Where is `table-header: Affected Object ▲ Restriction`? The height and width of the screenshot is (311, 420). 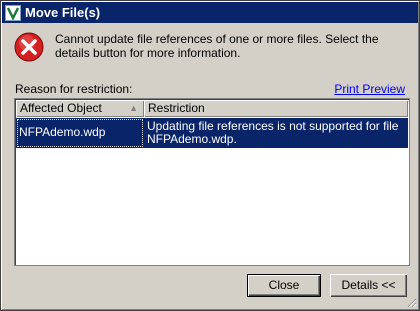 table-header: Affected Object ▲ Restriction is located at coordinates (212, 108).